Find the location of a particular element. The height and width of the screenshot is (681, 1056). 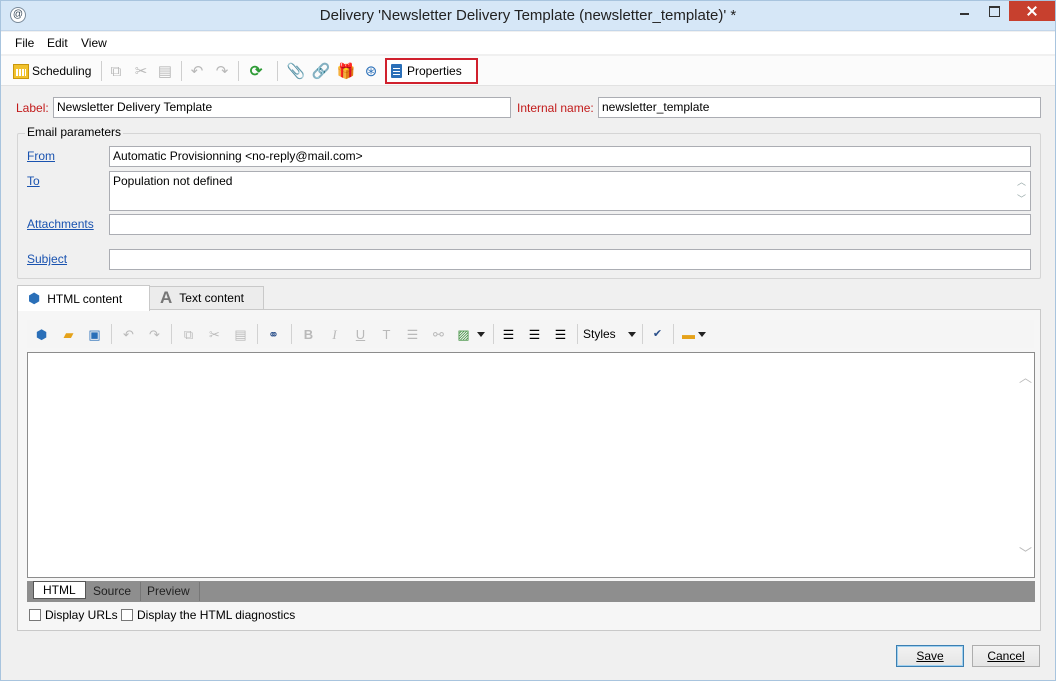

close-window-button is located at coordinates (1032, 11).